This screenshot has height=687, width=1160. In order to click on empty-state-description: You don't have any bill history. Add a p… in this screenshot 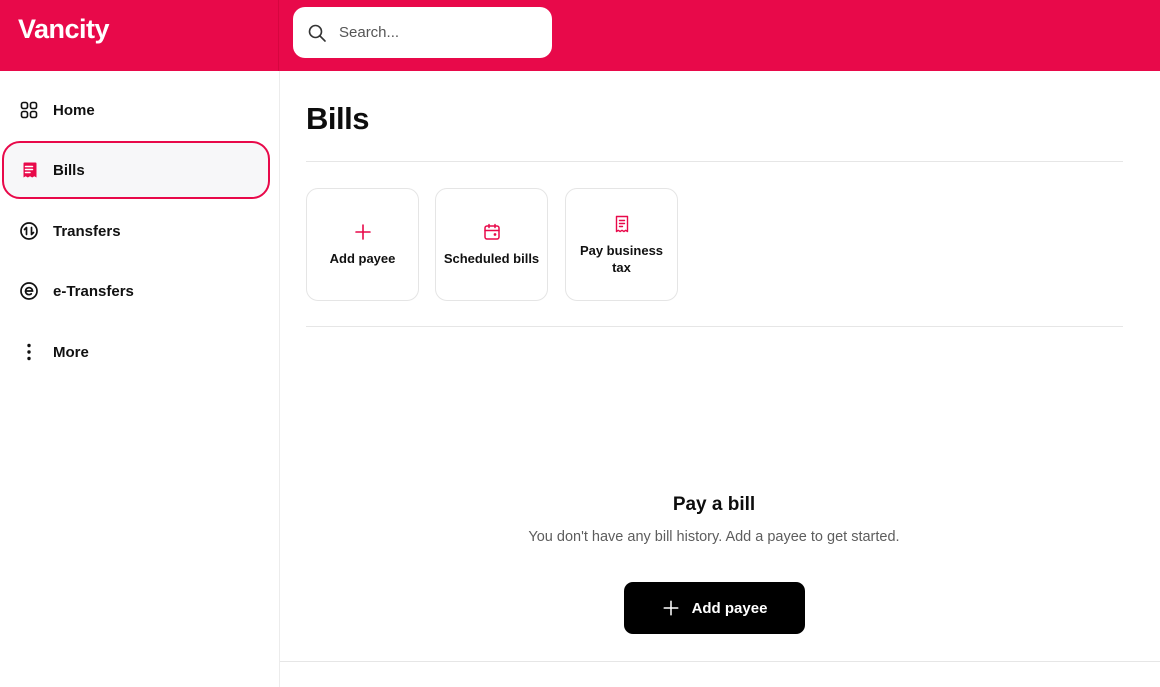, I will do `click(714, 537)`.